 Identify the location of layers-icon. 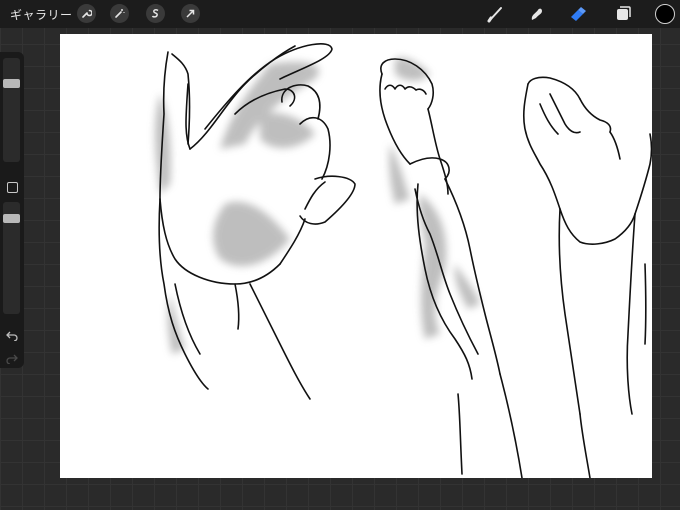
(622, 14).